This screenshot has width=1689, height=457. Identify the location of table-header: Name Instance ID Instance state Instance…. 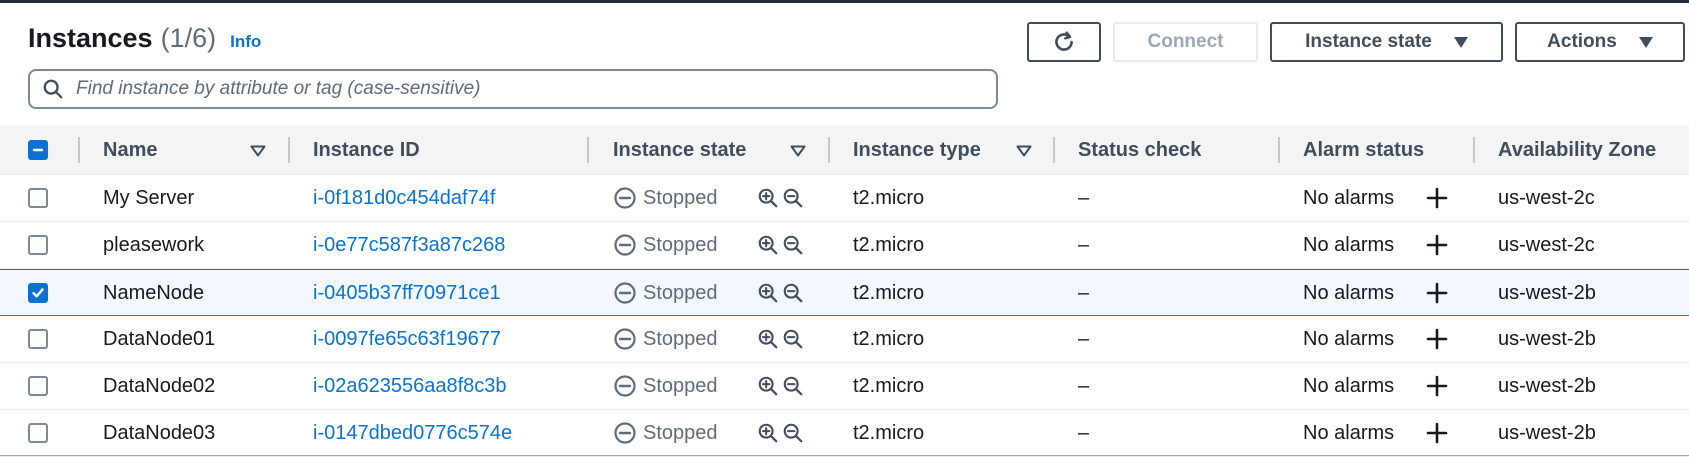
(844, 150).